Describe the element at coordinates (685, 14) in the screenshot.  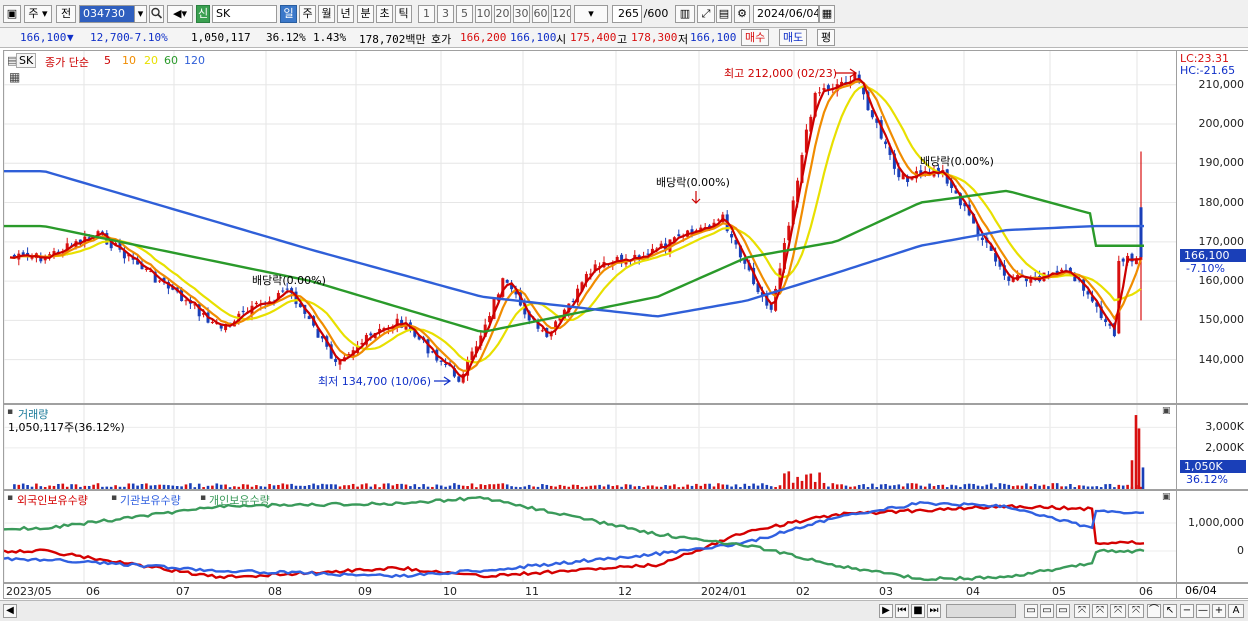
I see `candle-type-icon: ▥` at that location.